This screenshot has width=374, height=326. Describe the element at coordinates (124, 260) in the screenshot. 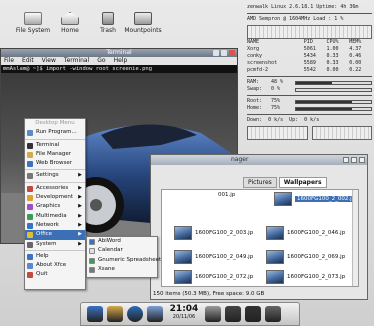

I see `submenu-item-gnumeric-spreadsheet: Gnumeric Spreadsheet` at that location.